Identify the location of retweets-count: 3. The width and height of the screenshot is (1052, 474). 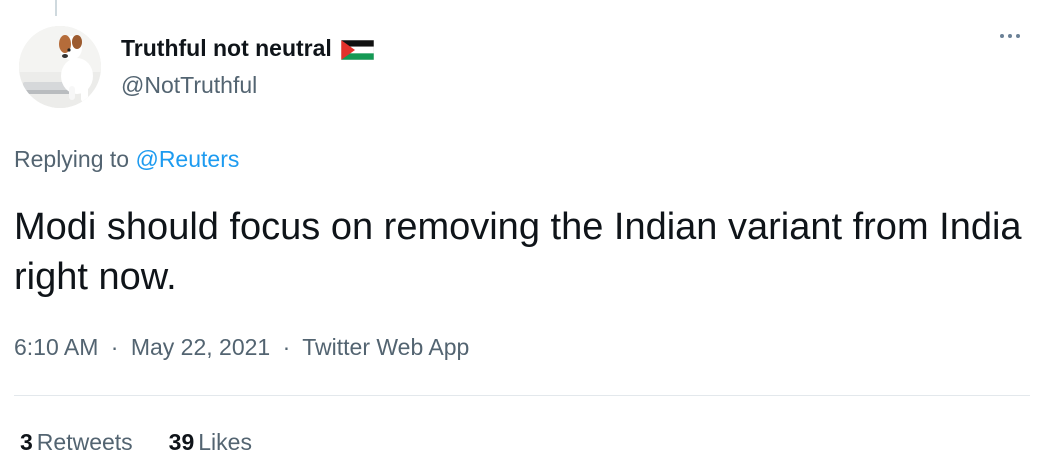
(26, 442).